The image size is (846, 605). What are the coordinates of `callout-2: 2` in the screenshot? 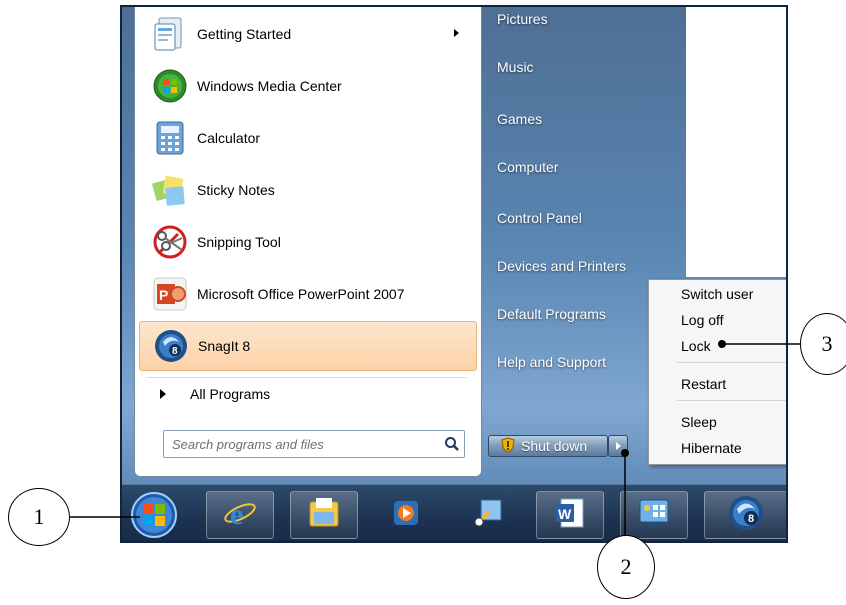 It's located at (626, 567).